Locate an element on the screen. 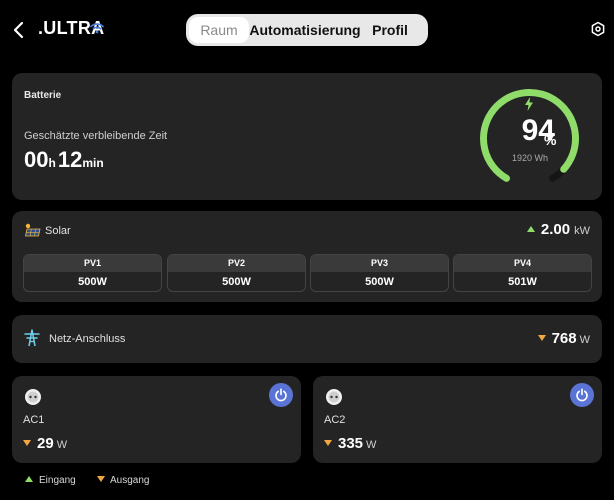 The image size is (614, 500). pv-panel: PV1 500W is located at coordinates (92, 273).